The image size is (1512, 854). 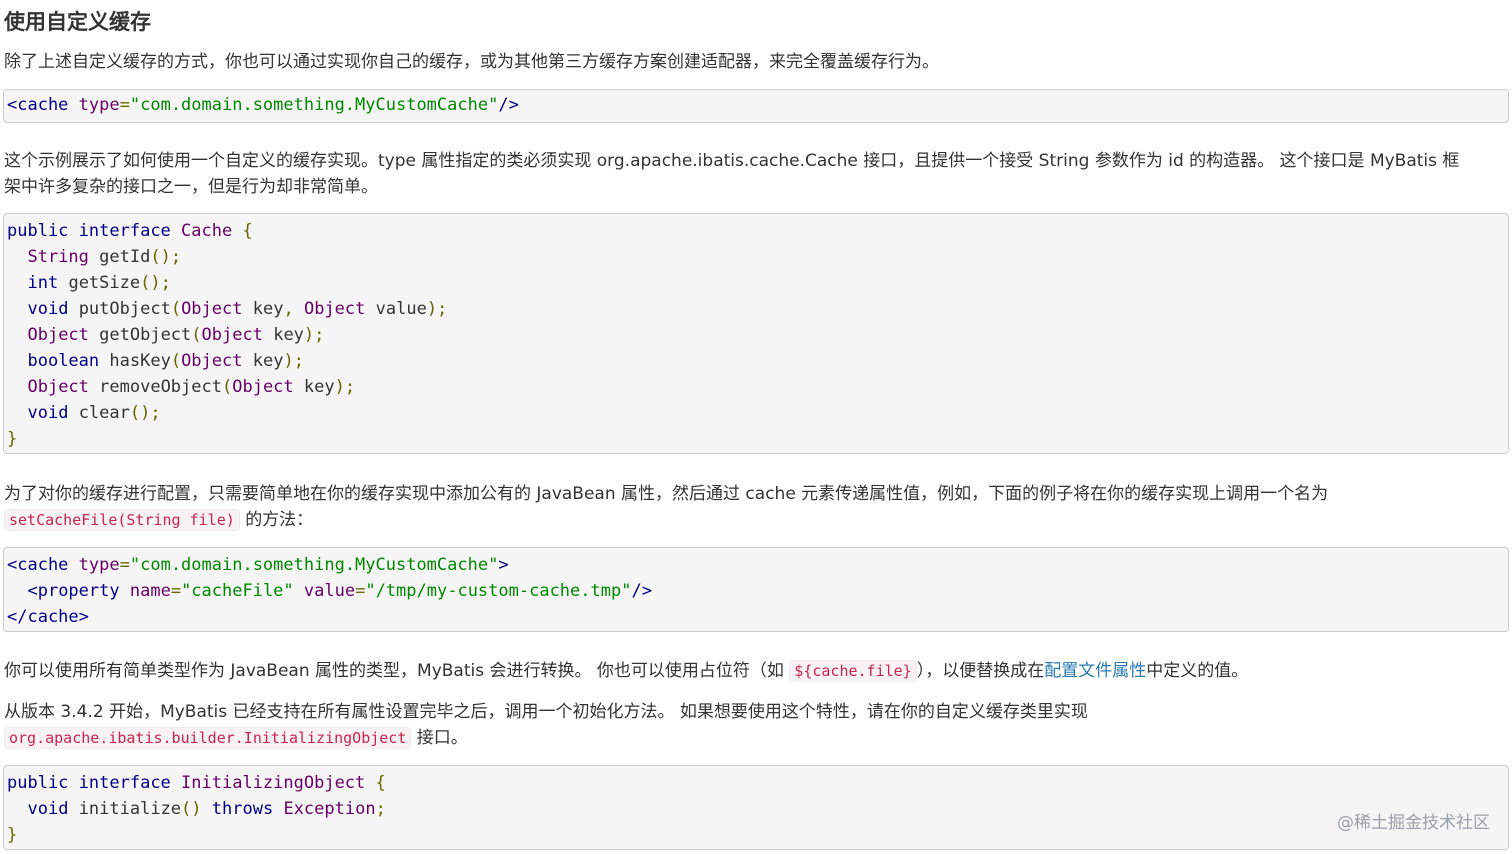 I want to click on code-line: void initialize() throws Exception;, so click(x=206, y=809).